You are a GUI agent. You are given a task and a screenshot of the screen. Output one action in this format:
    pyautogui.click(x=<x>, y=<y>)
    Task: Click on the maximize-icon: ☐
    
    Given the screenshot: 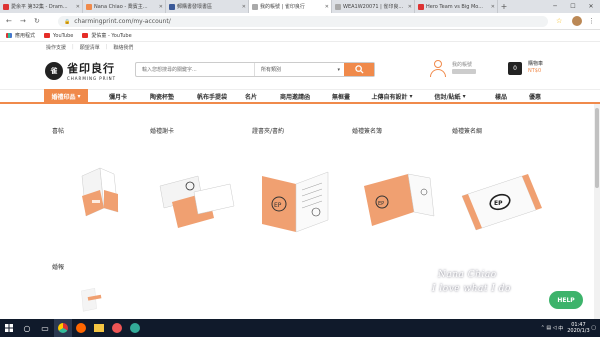 What is the action you would take?
    pyautogui.click(x=573, y=6)
    